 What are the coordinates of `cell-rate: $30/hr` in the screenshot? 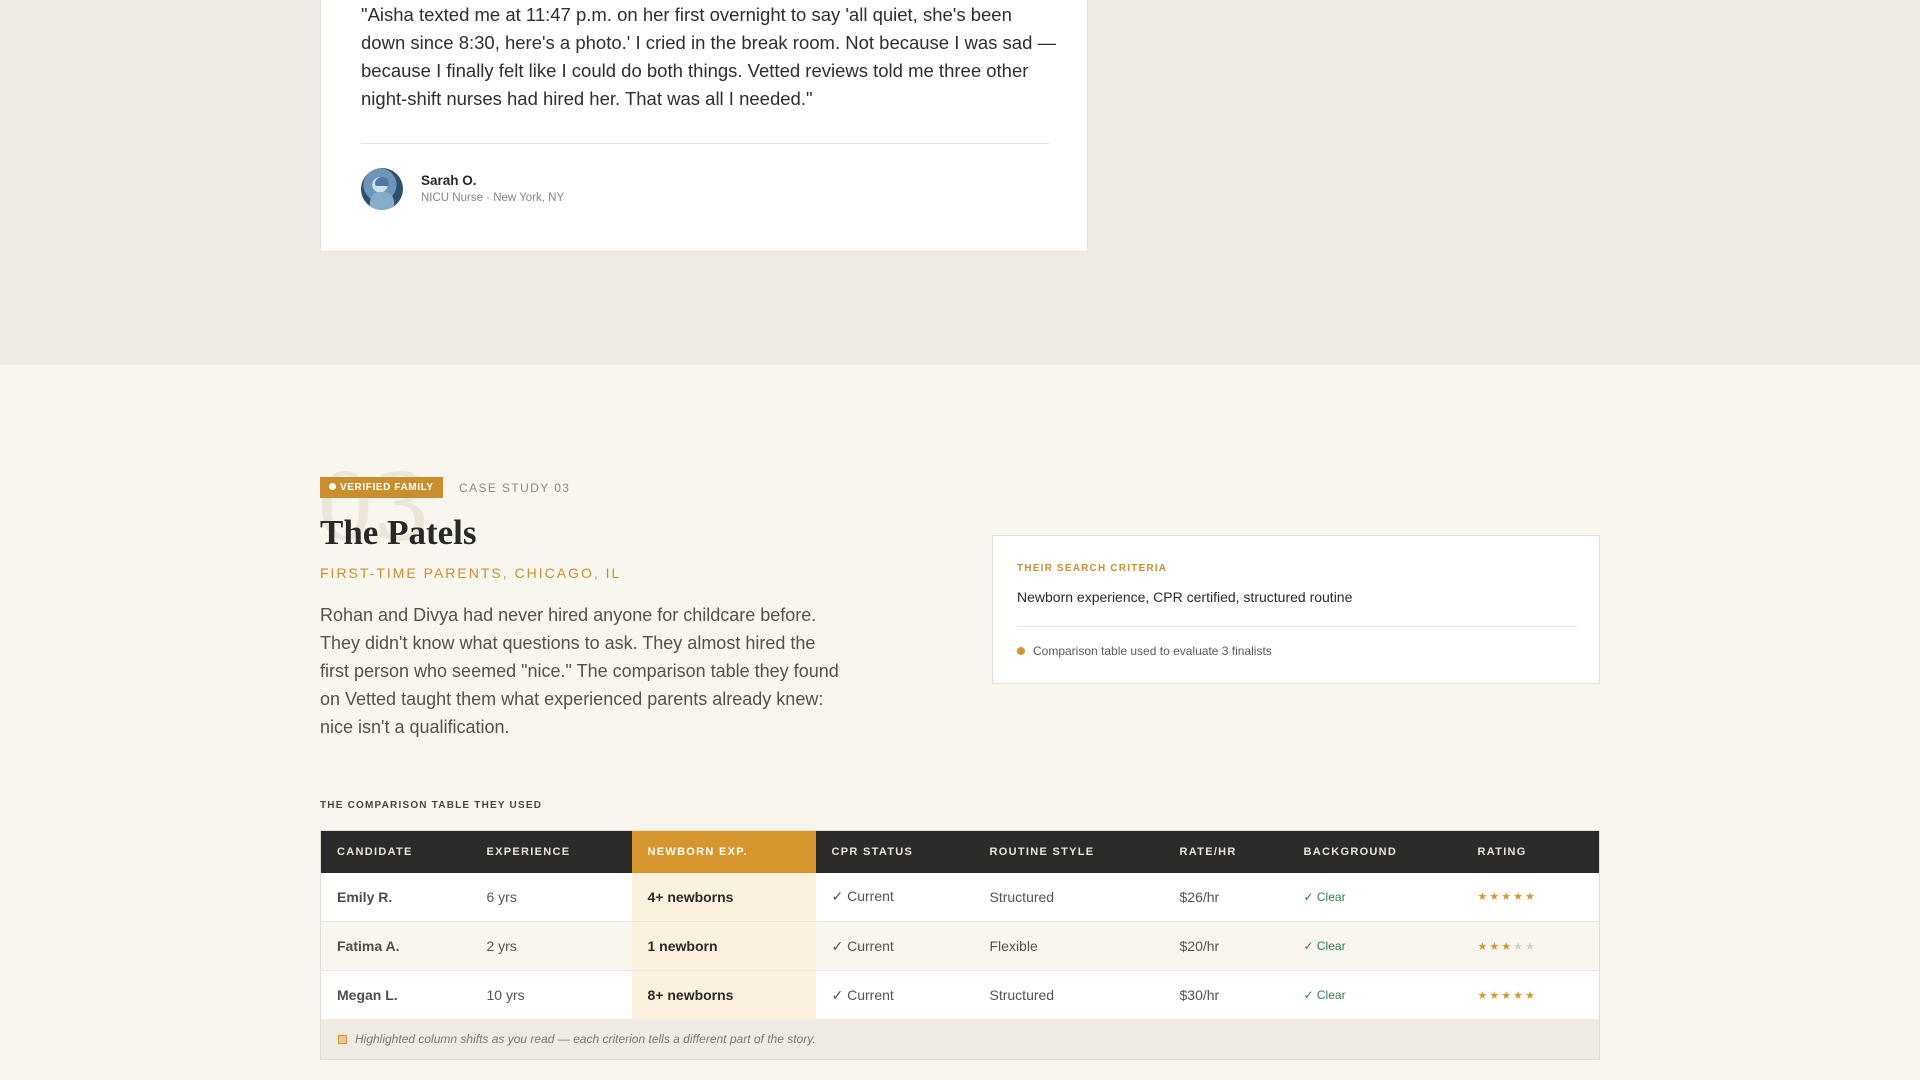 It's located at (1225, 995).